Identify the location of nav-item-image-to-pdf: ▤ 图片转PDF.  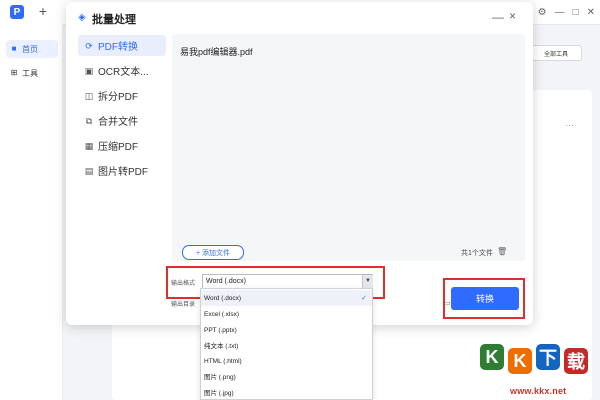
(122, 170).